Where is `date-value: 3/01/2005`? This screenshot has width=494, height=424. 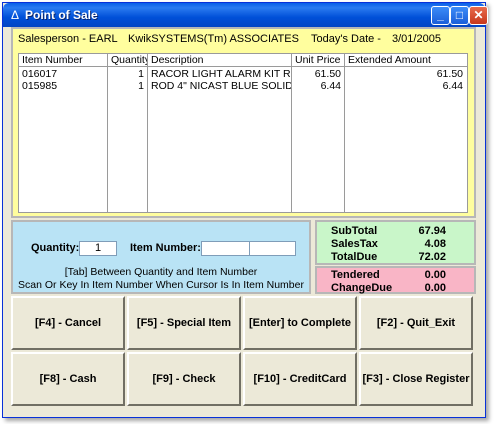
date-value: 3/01/2005 is located at coordinates (416, 39).